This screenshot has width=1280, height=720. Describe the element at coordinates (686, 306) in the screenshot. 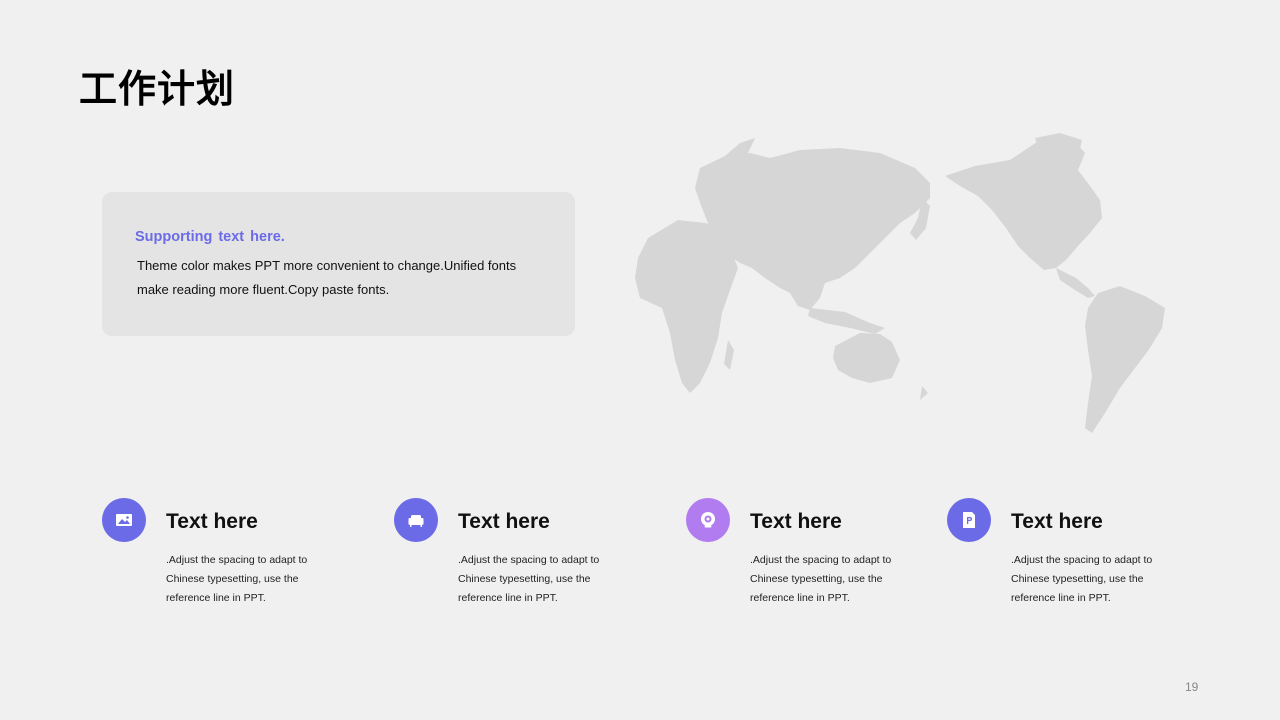

I see `map-africa` at that location.